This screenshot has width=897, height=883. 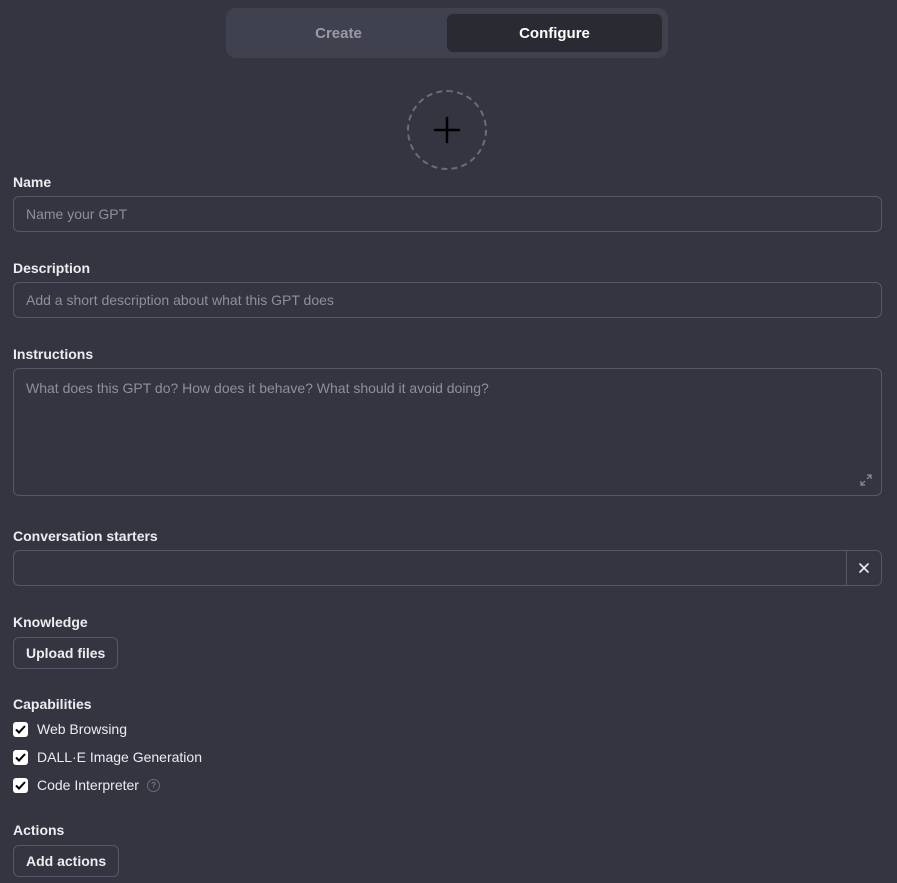 What do you see at coordinates (66, 861) in the screenshot?
I see `add-actions-button: Add actions` at bounding box center [66, 861].